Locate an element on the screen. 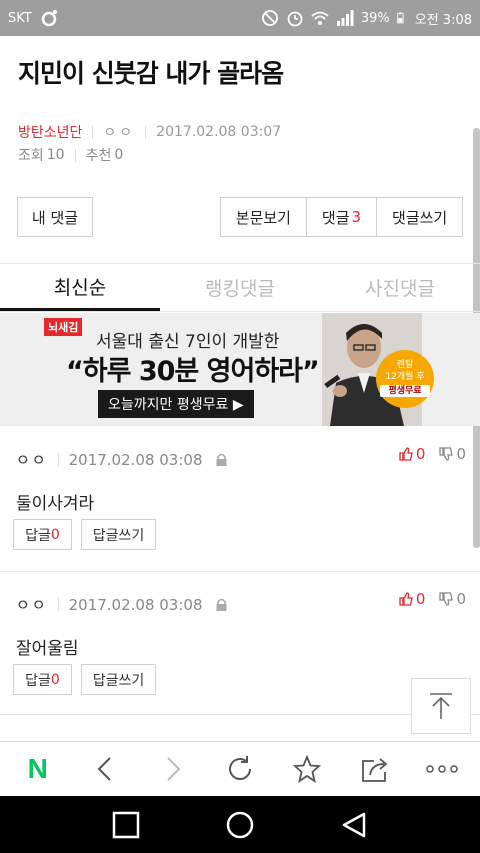 Image resolution: width=480 pixels, height=853 pixels. chevron-left-icon is located at coordinates (104, 769).